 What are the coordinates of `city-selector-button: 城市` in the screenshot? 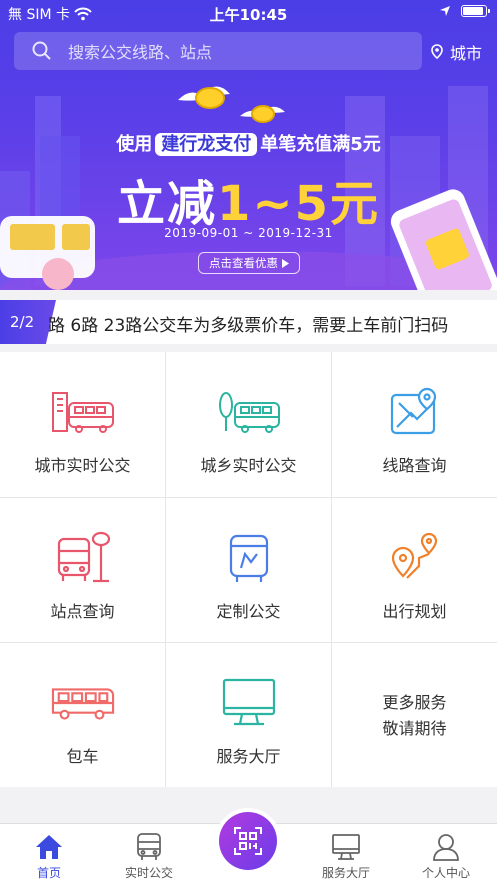 It's located at (456, 52).